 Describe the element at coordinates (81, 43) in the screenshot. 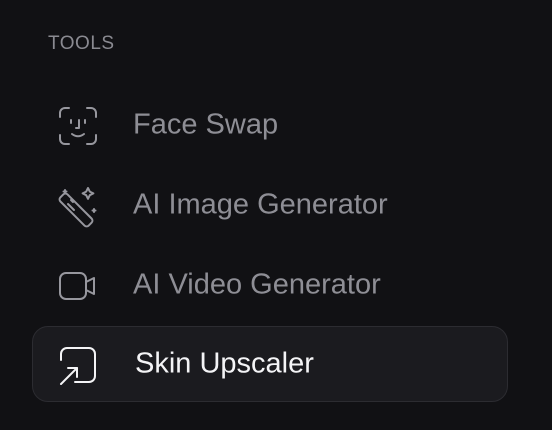

I see `section-heading-tools: TOOLS` at that location.